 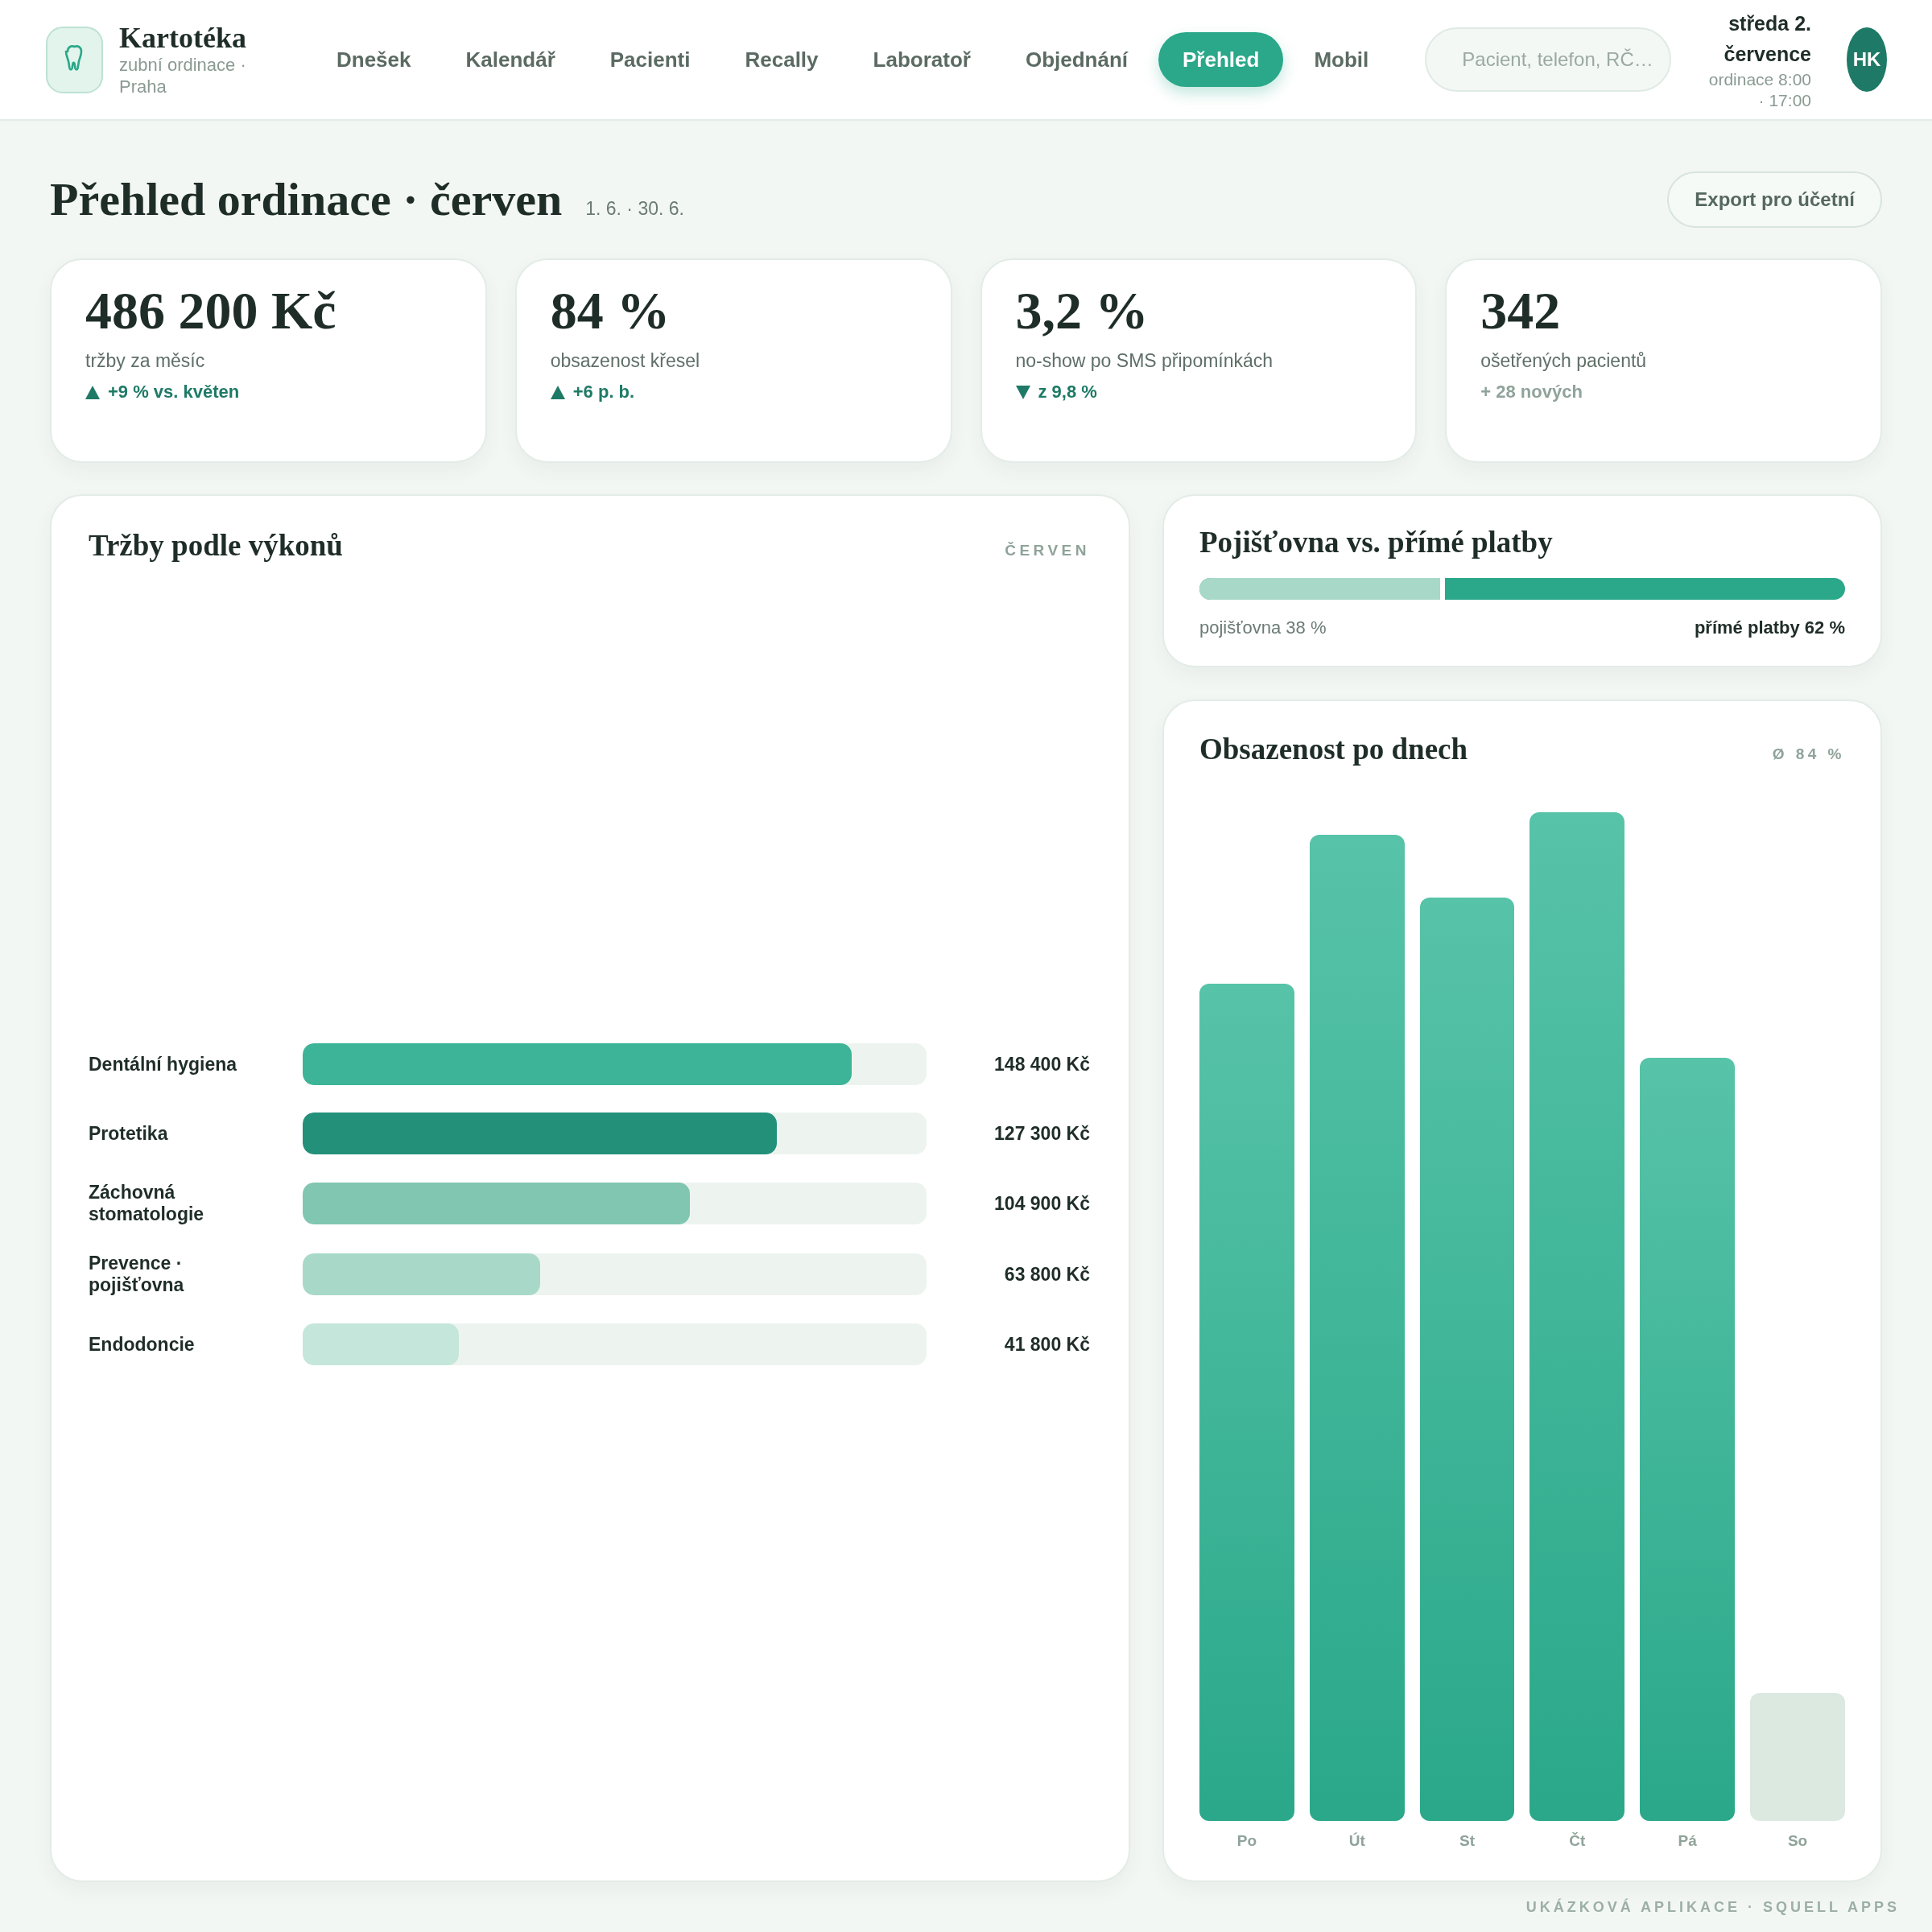 What do you see at coordinates (183, 38) in the screenshot?
I see `app-name: Kartotéka` at bounding box center [183, 38].